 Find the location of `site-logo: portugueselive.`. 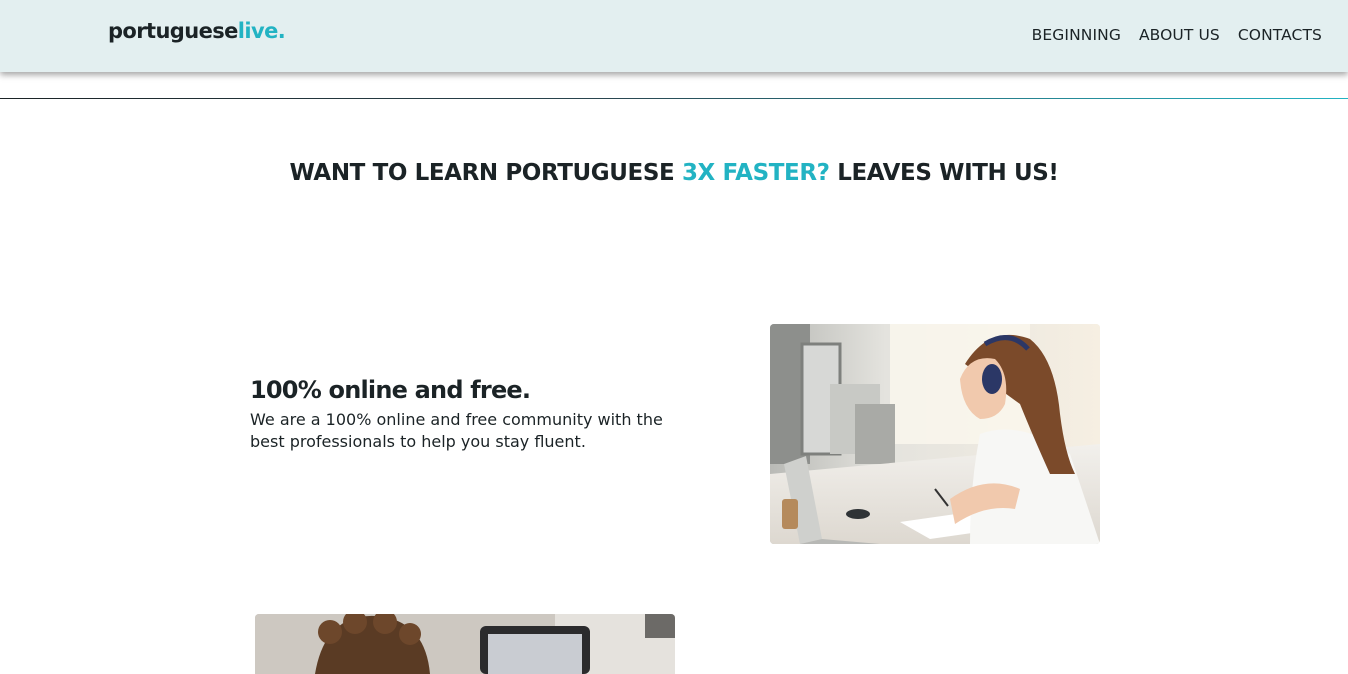

site-logo: portugueselive. is located at coordinates (197, 31).